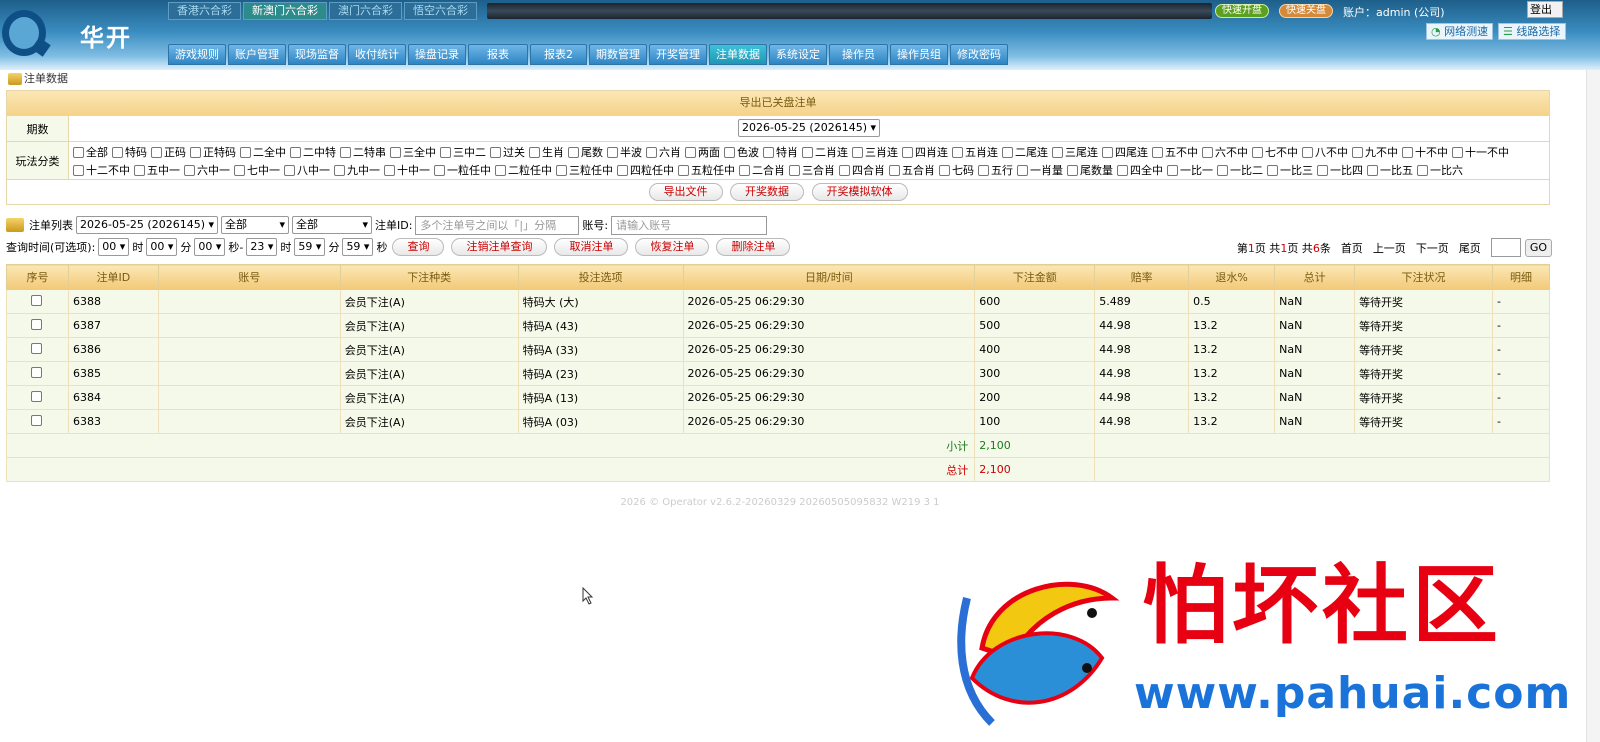  I want to click on play-checkbox: 五合肖, so click(912, 170).